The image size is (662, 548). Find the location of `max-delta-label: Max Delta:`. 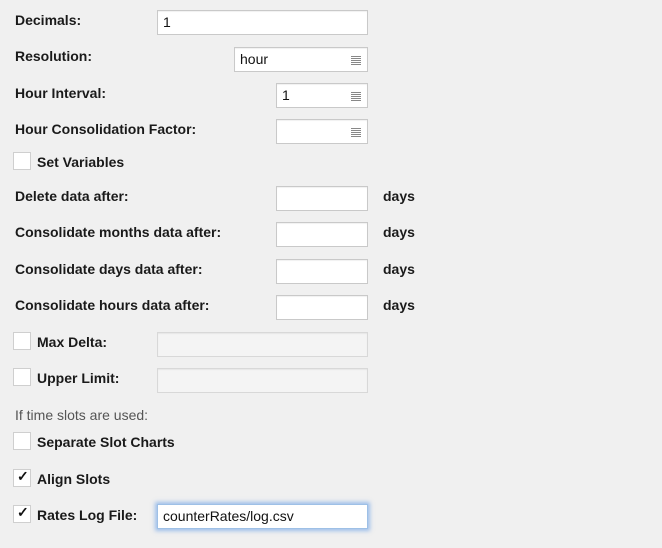

max-delta-label: Max Delta: is located at coordinates (72, 342).